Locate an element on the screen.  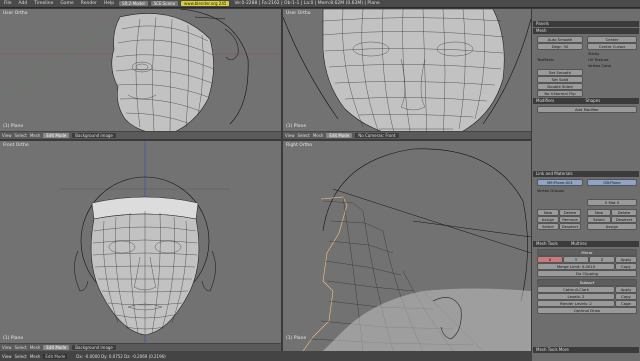
ear-outline is located at coordinates (231, 44).